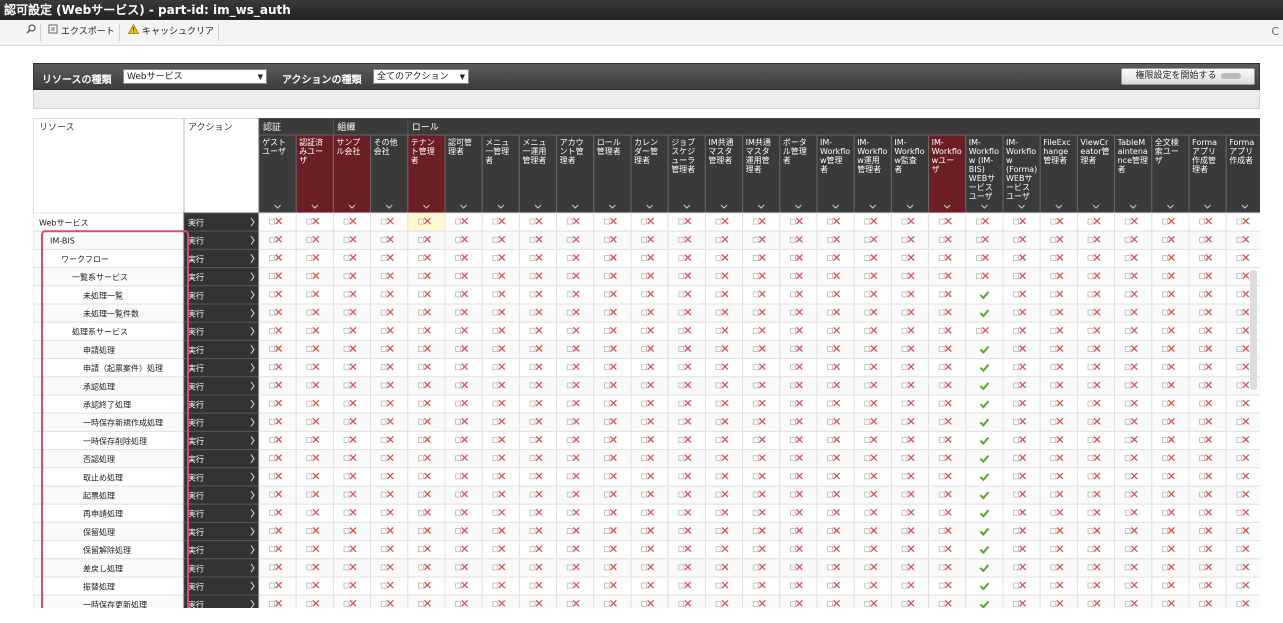 The image size is (1283, 623). Describe the element at coordinates (155, 77) in the screenshot. I see `resource-type-value: Webサービス` at that location.